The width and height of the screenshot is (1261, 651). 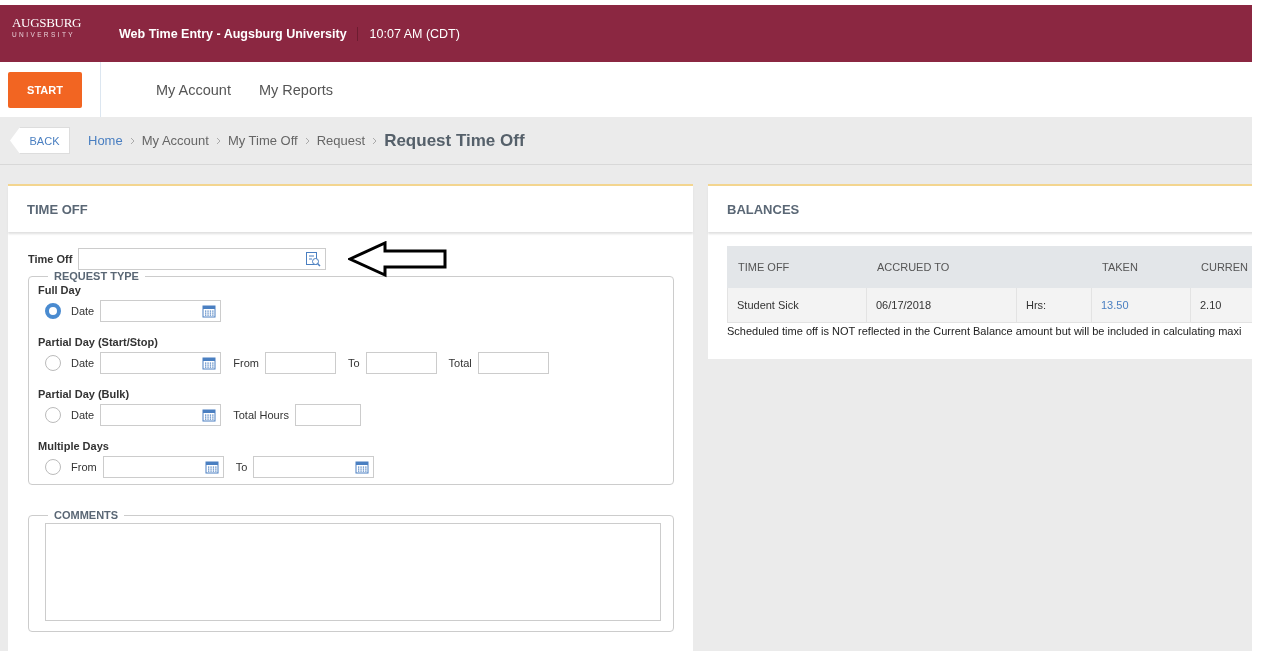 What do you see at coordinates (985, 331) in the screenshot?
I see `balance-note: Scheduled time off is NOT reflected in the Current Balance amount but will be included in calculating maxi` at bounding box center [985, 331].